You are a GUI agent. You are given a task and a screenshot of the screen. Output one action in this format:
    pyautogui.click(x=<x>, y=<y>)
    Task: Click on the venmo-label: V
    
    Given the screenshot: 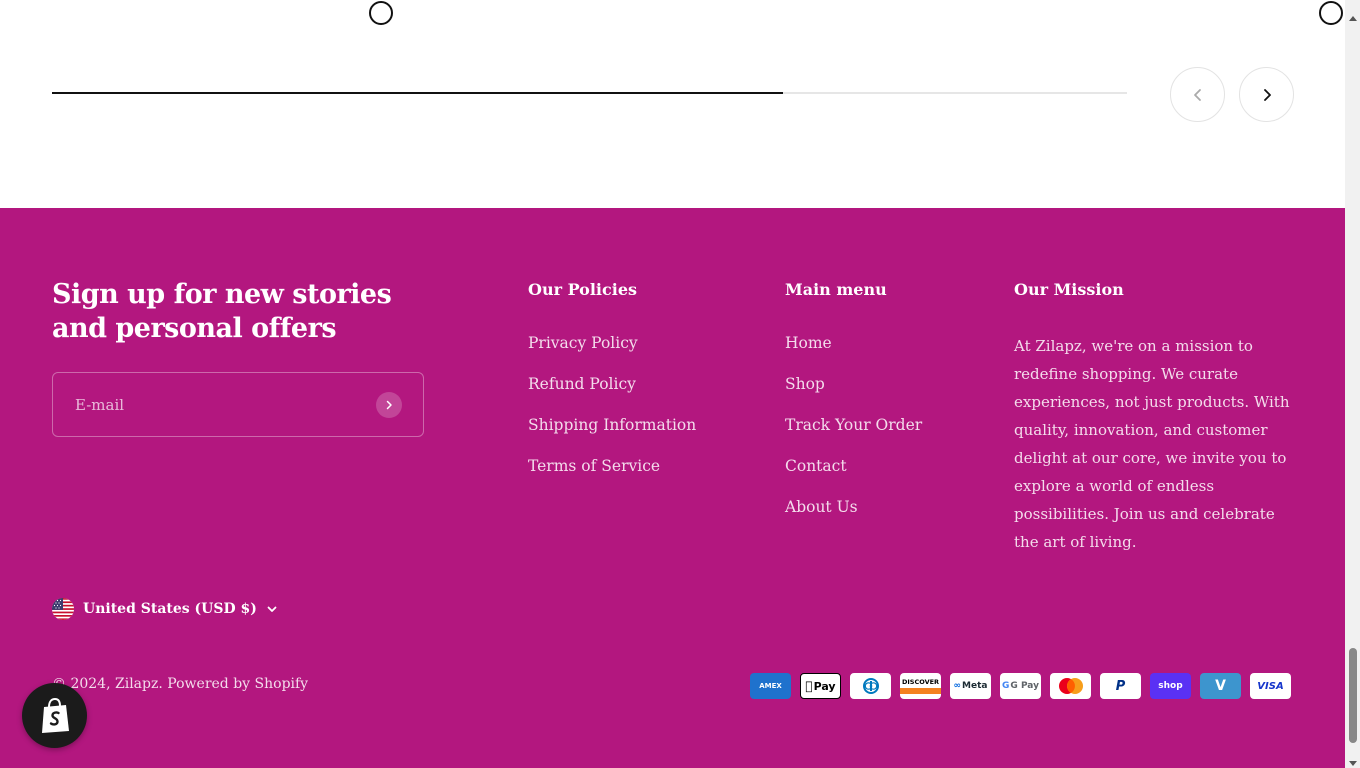 What is the action you would take?
    pyautogui.click(x=1220, y=686)
    